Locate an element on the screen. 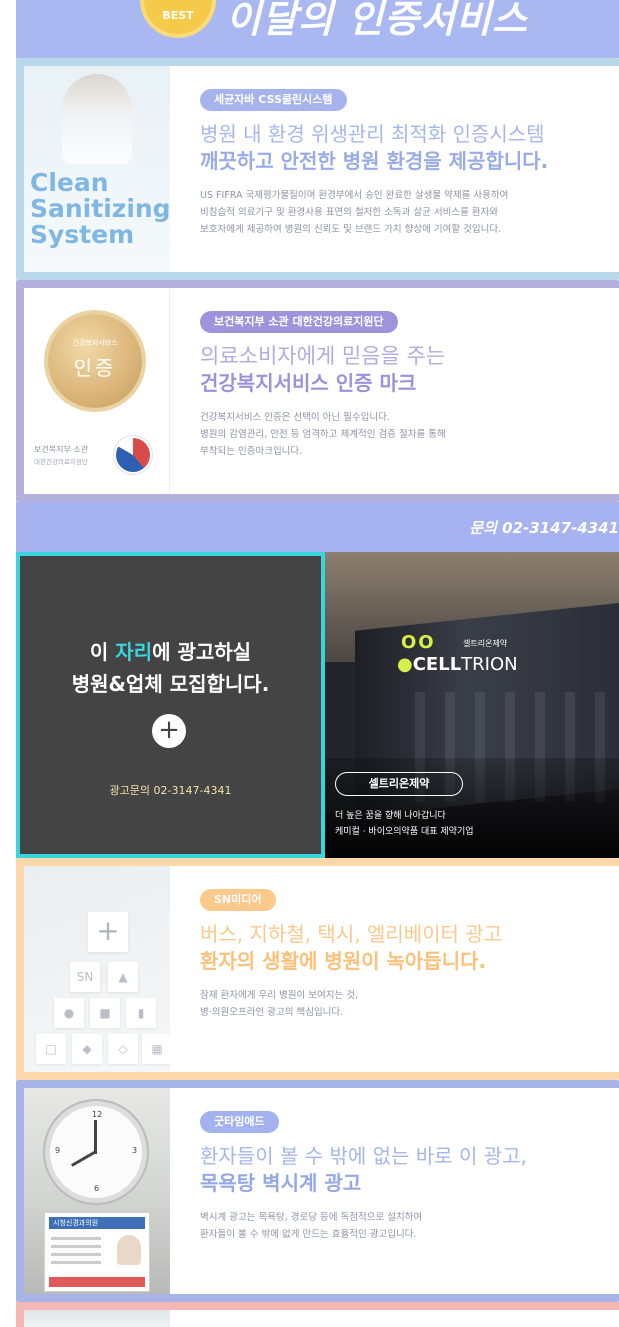 The width and height of the screenshot is (619, 1327). poster-doctor-photo is located at coordinates (129, 1250).